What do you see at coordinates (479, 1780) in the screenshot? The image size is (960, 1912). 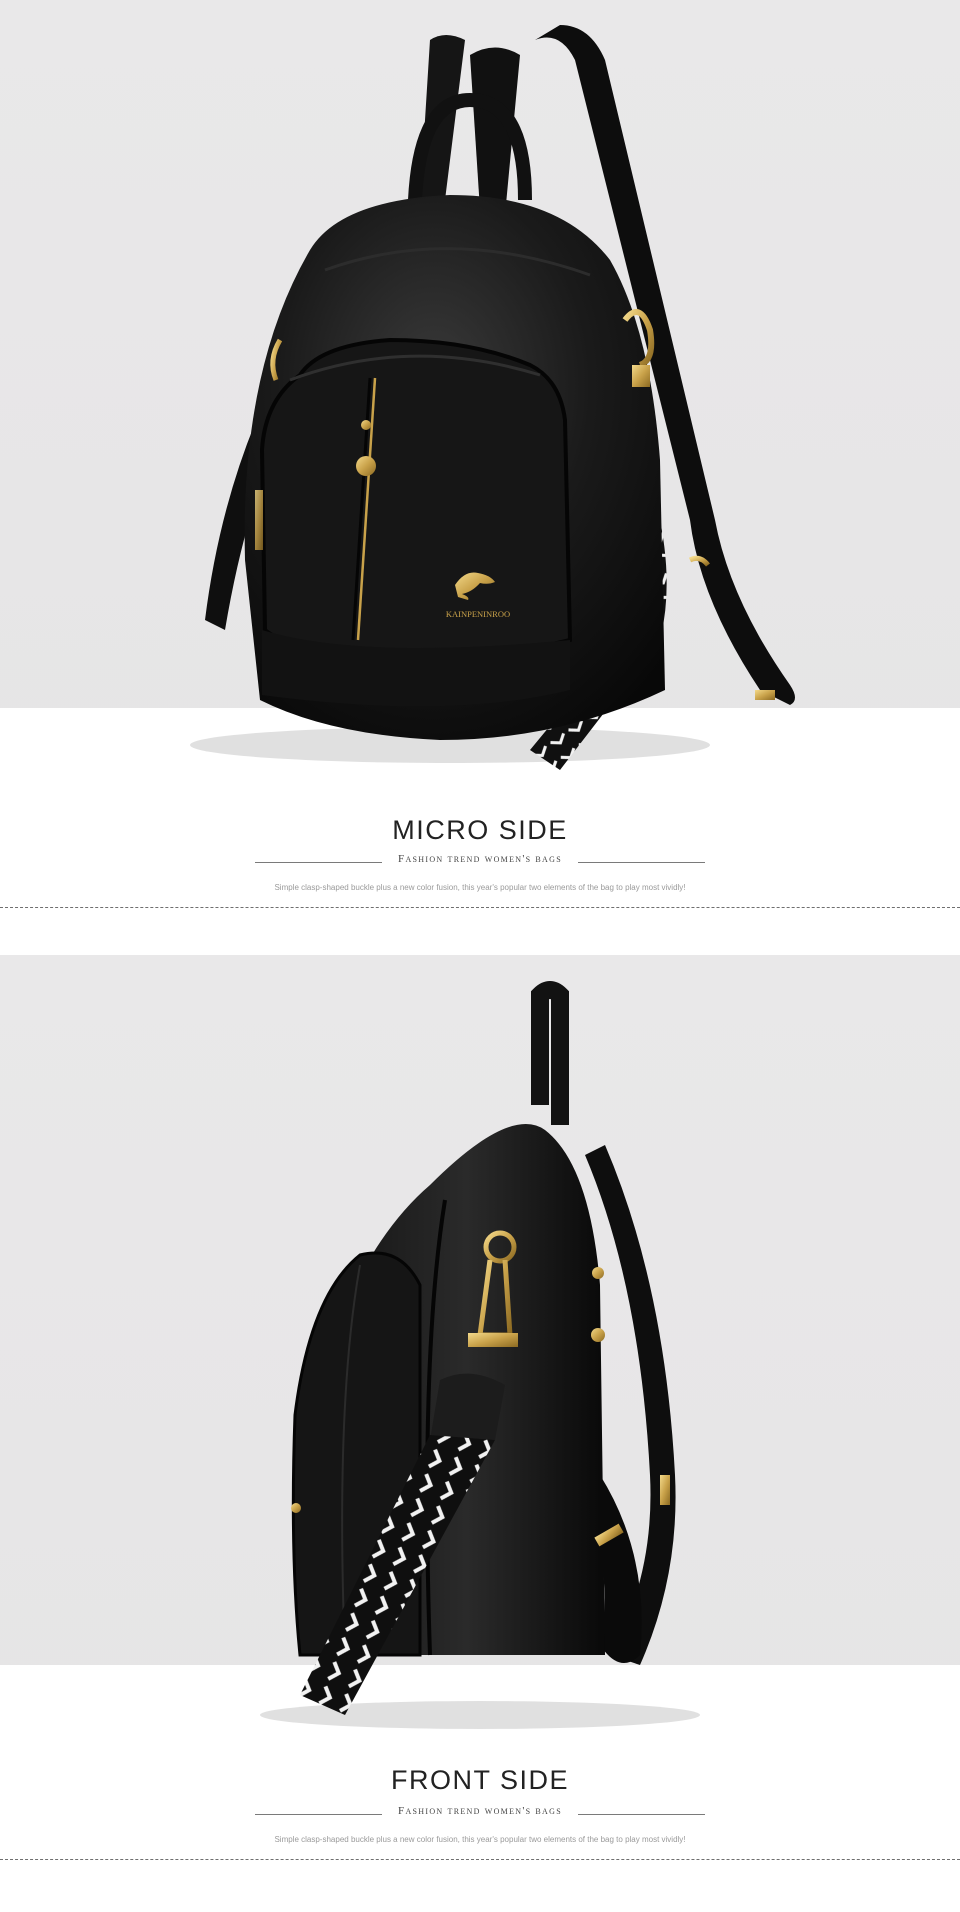 I see `section-title: FRONT SIDE` at bounding box center [479, 1780].